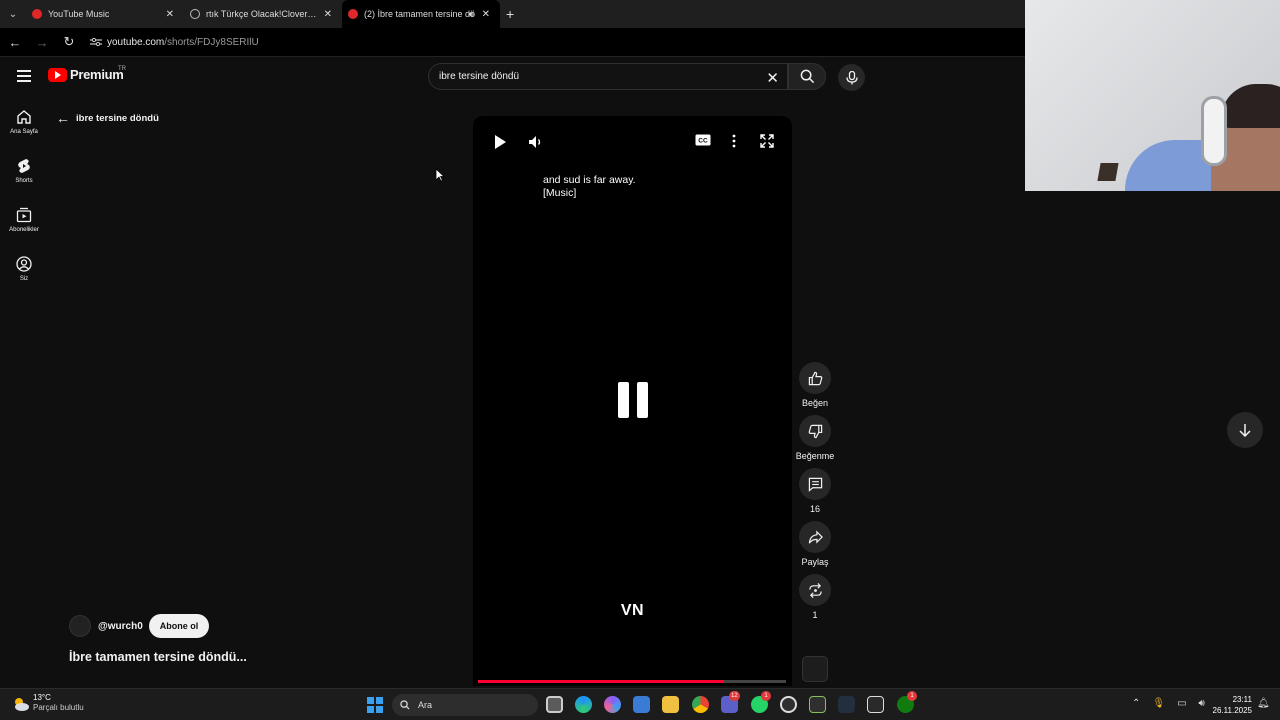 This screenshot has height=720, width=1280. Describe the element at coordinates (120, 626) in the screenshot. I see `channel-name: @wurch0` at that location.